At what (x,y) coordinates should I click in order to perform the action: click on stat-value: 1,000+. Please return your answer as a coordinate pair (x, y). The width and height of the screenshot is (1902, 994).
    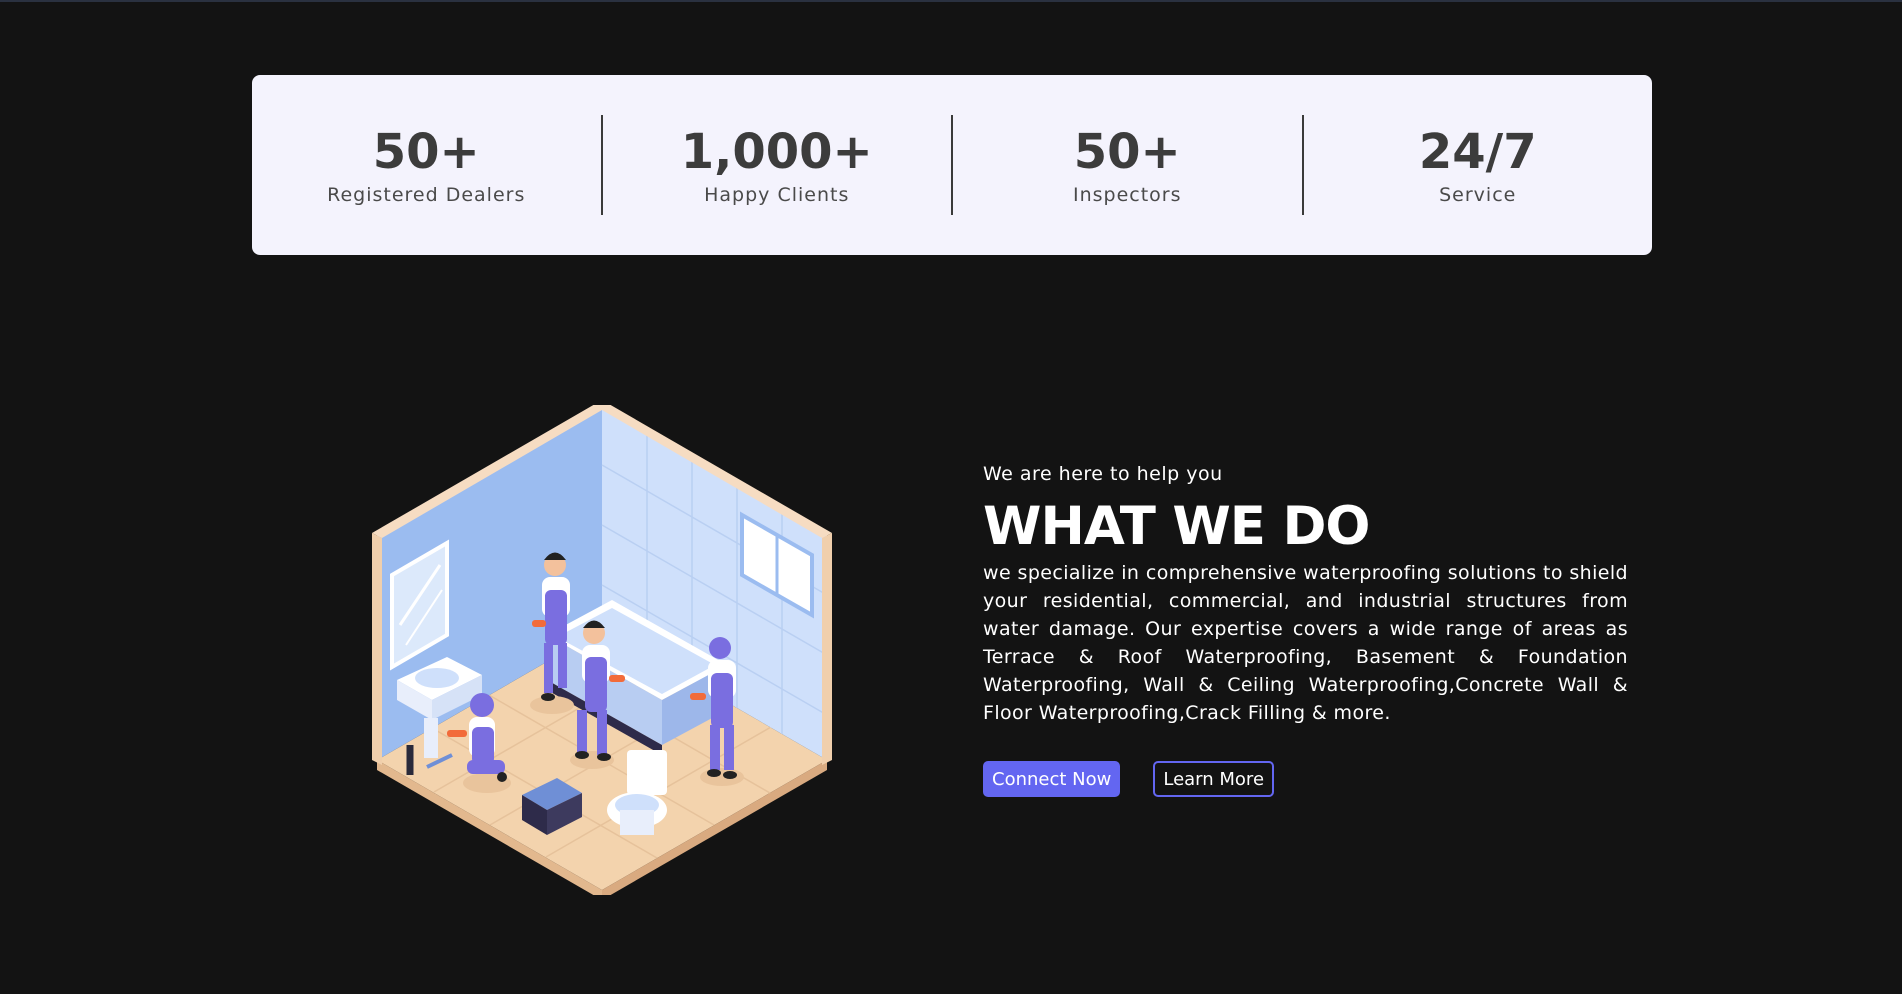
    Looking at the image, I should click on (776, 152).